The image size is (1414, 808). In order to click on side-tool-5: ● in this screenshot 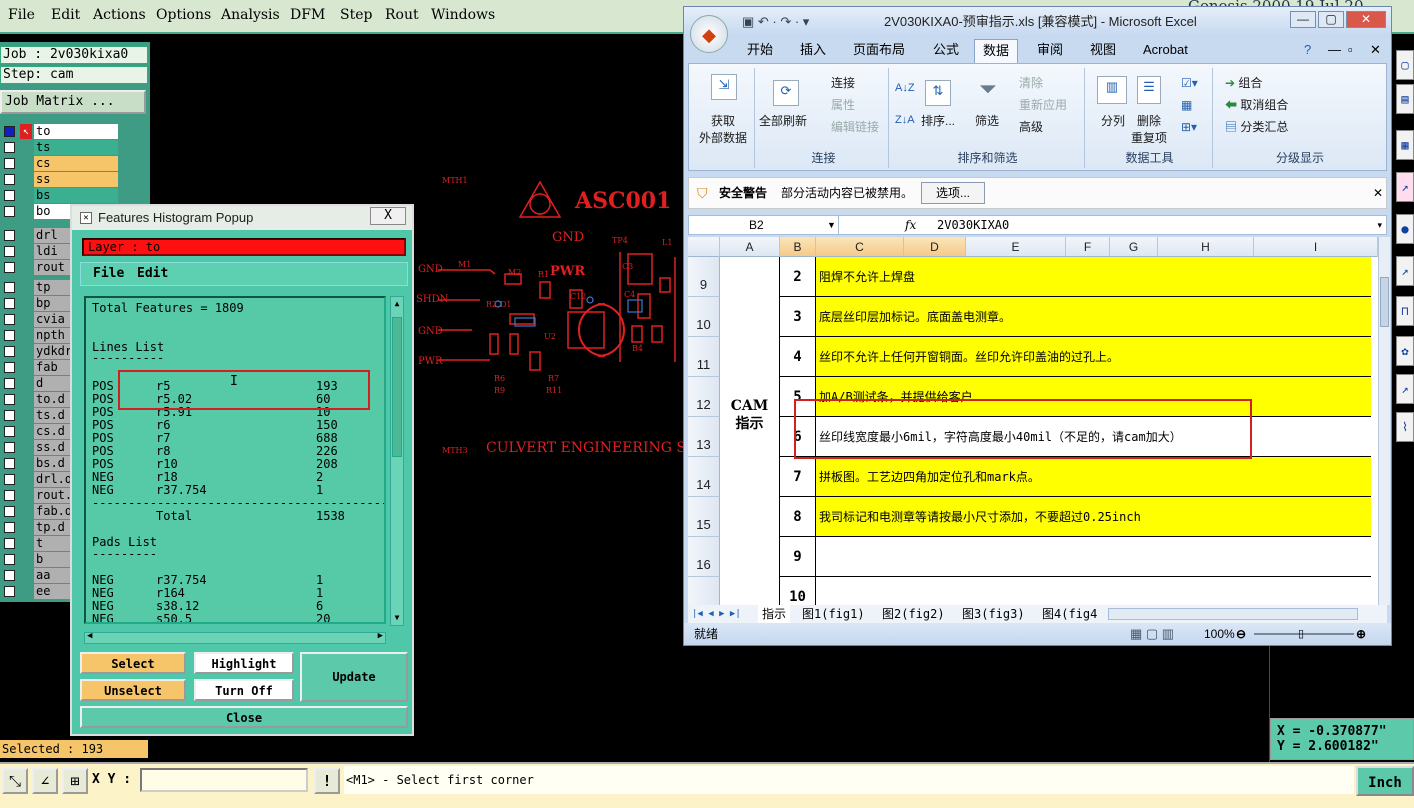, I will do `click(1405, 229)`.